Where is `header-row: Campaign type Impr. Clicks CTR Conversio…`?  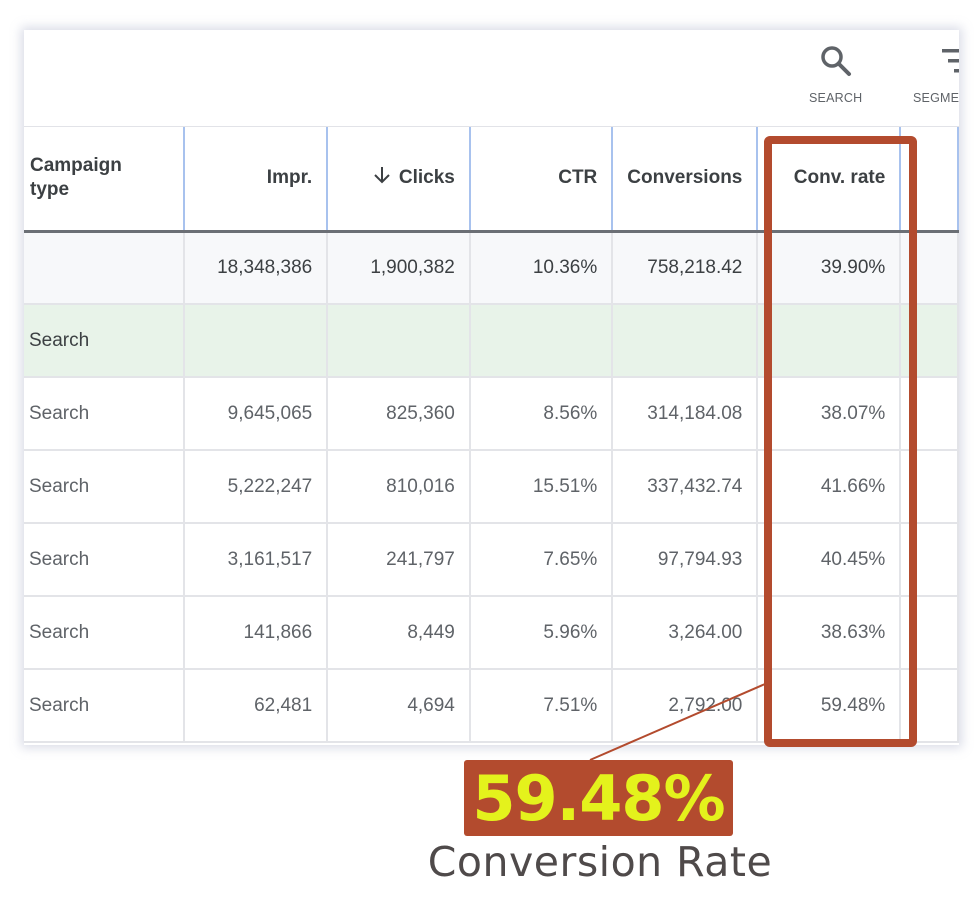
header-row: Campaign type Impr. Clicks CTR Conversio… is located at coordinates (491, 180).